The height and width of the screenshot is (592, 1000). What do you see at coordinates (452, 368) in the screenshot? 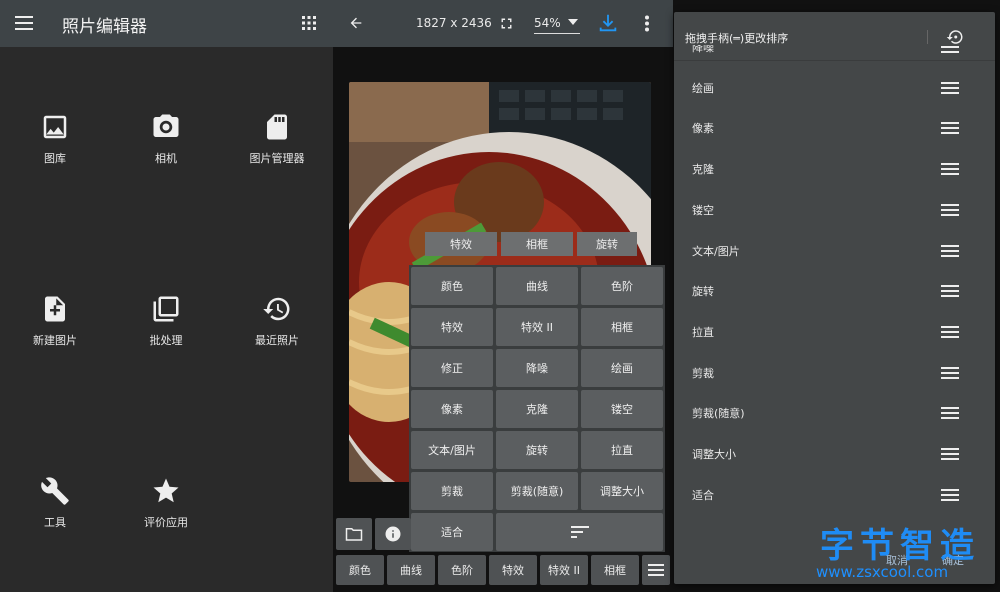
I see `menu-item: 修正` at bounding box center [452, 368].